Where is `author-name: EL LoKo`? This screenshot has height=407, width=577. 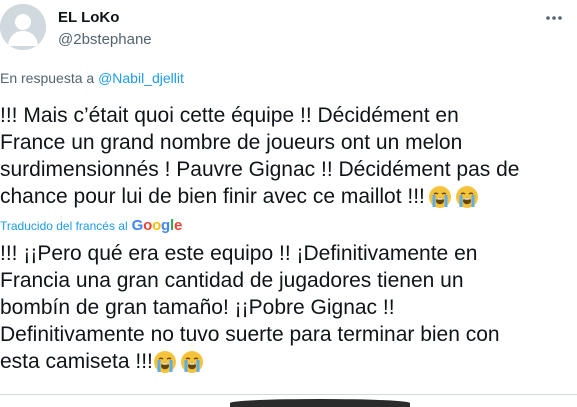
author-name: EL LoKo is located at coordinates (88, 17).